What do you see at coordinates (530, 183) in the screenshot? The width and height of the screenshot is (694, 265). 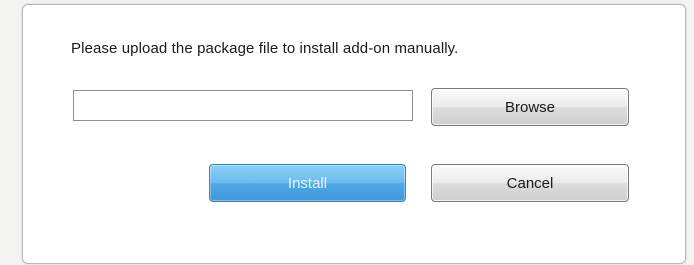 I see `cancel-button: Cancel` at bounding box center [530, 183].